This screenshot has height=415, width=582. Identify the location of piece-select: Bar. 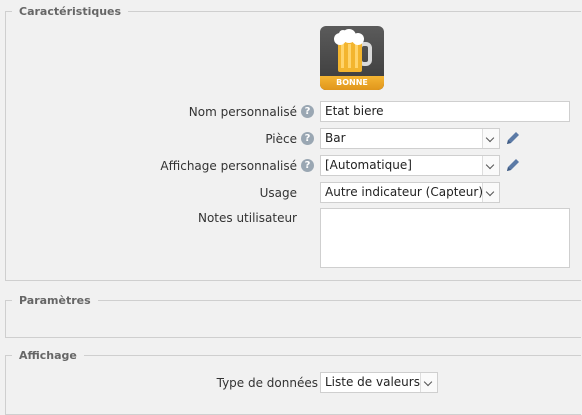
(410, 138).